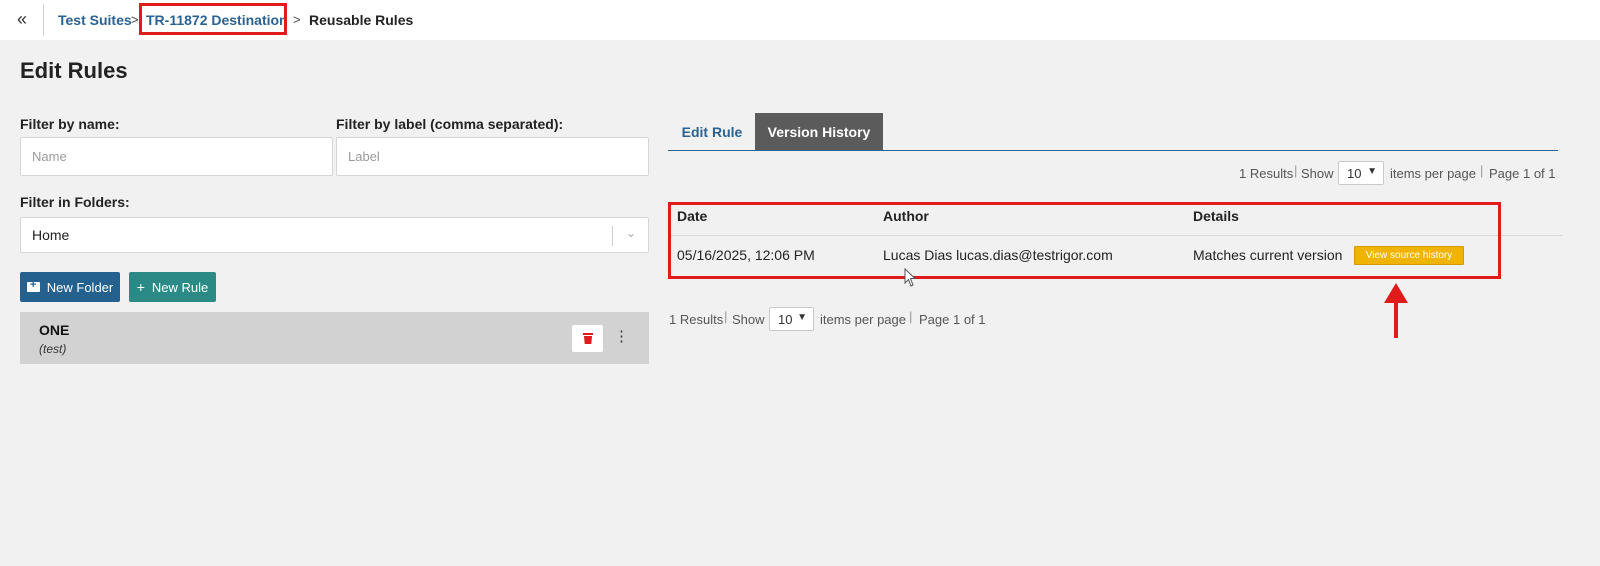 This screenshot has width=1600, height=566. Describe the element at coordinates (213, 19) in the screenshot. I see `annotation-highlight-breadcrumb` at that location.